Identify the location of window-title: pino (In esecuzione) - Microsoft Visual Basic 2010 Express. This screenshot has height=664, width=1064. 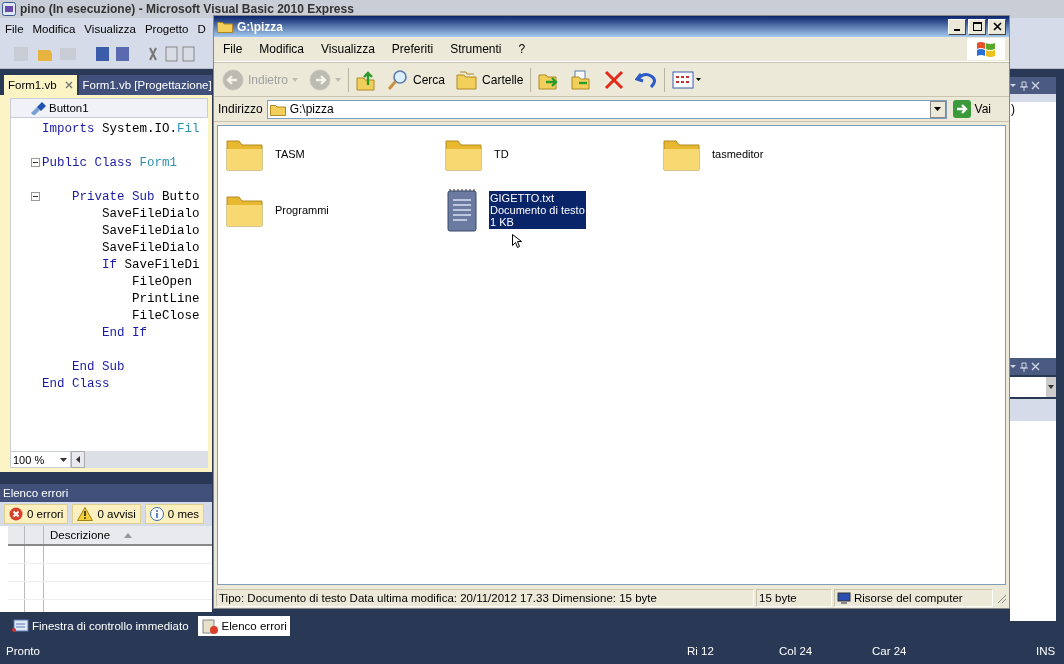
(187, 9).